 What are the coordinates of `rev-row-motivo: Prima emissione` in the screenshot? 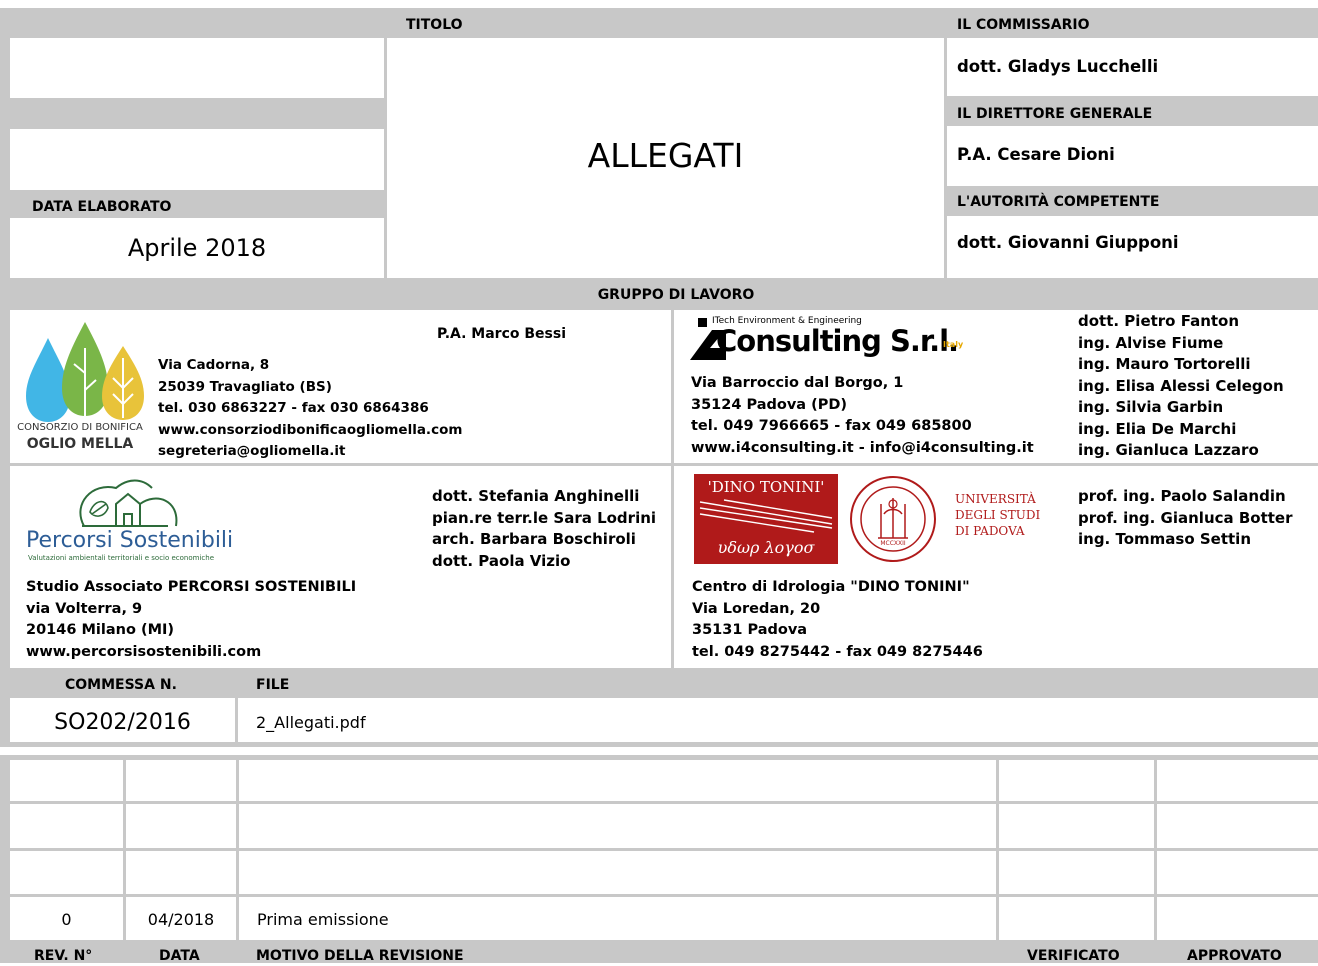 It's located at (323, 919).